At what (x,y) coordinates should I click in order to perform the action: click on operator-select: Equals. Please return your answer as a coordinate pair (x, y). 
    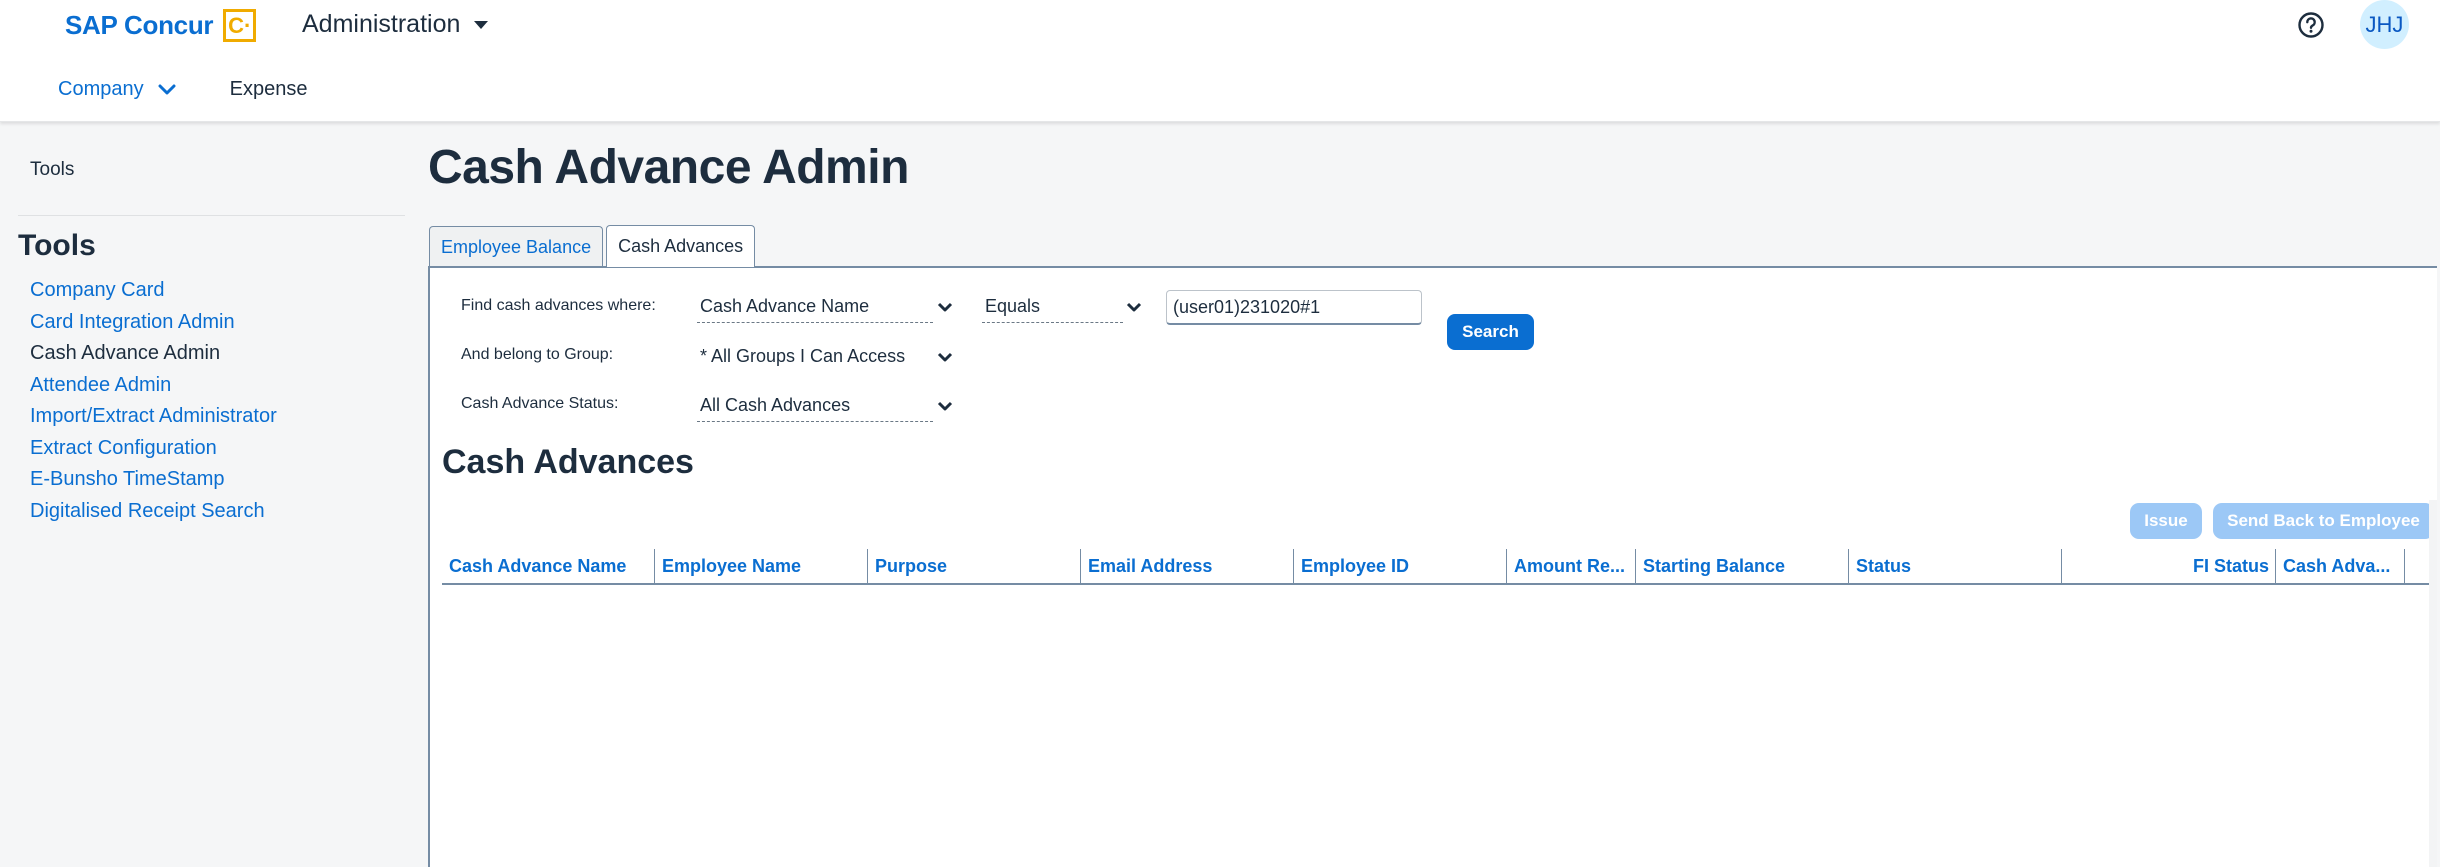
    Looking at the image, I should click on (1062, 307).